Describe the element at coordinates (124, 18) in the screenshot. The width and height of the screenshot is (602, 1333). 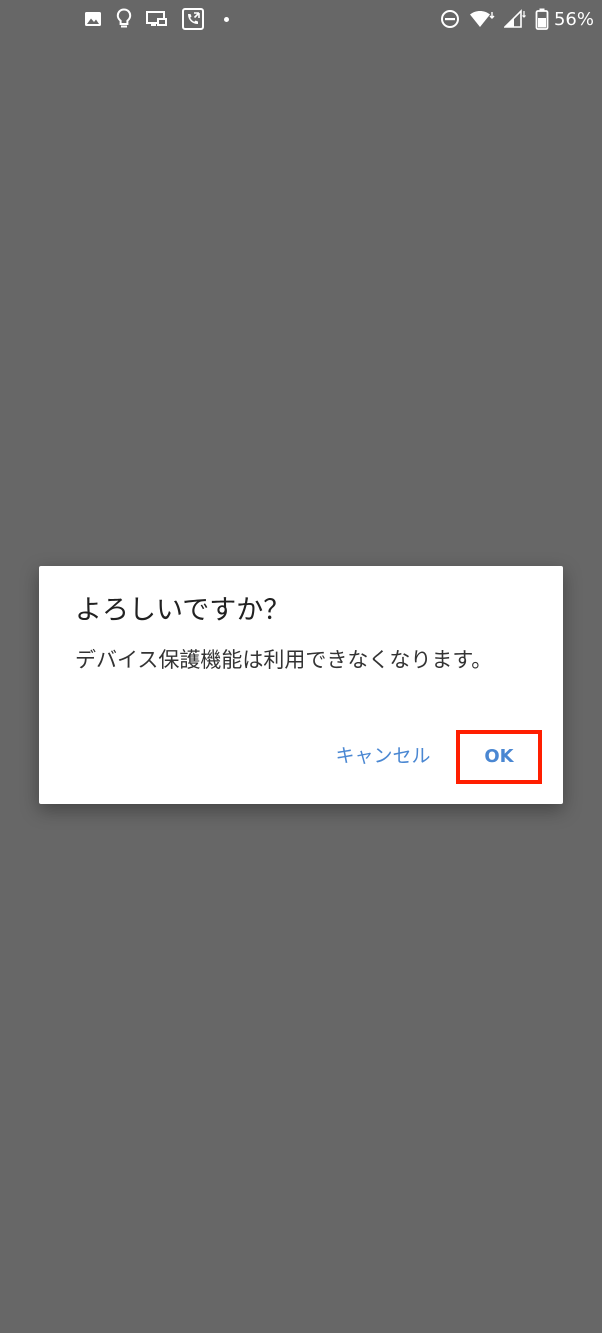
I see `lightbulb-icon` at that location.